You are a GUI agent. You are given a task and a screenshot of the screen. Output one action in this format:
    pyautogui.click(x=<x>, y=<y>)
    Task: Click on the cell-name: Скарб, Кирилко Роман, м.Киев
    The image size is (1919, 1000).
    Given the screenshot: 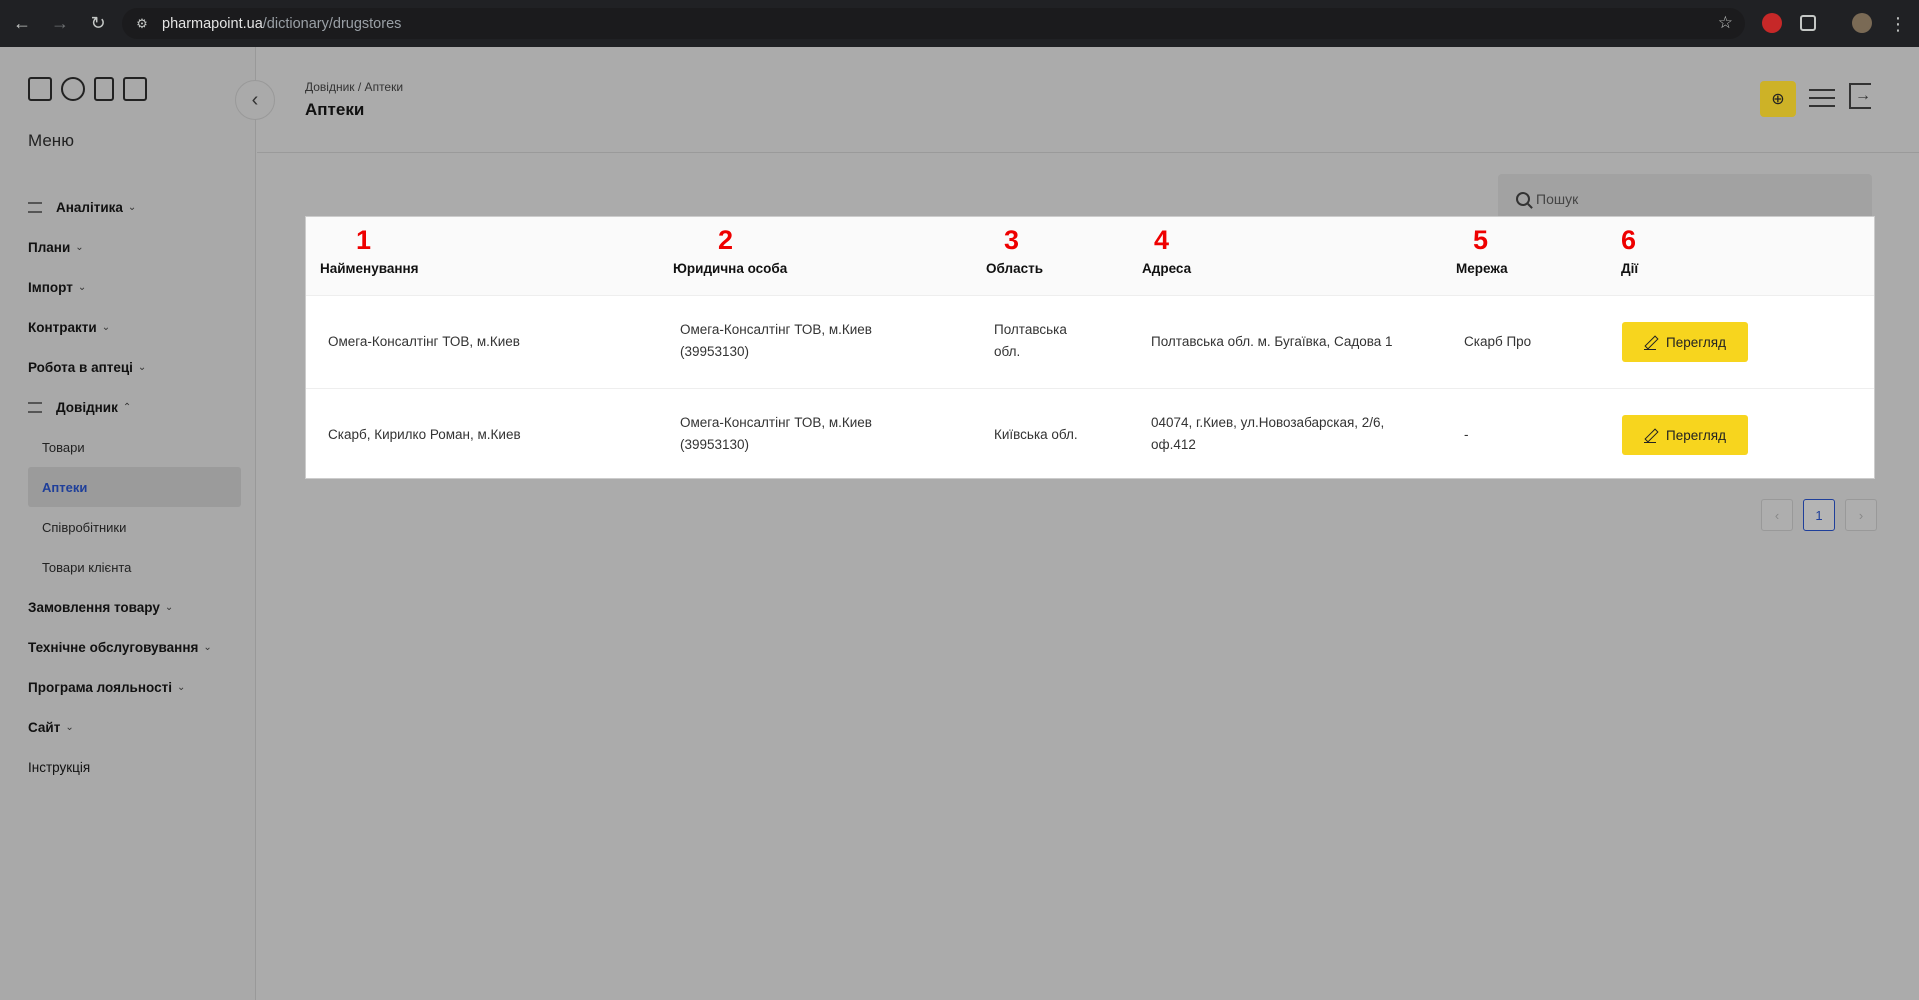 What is the action you would take?
    pyautogui.click(x=424, y=434)
    